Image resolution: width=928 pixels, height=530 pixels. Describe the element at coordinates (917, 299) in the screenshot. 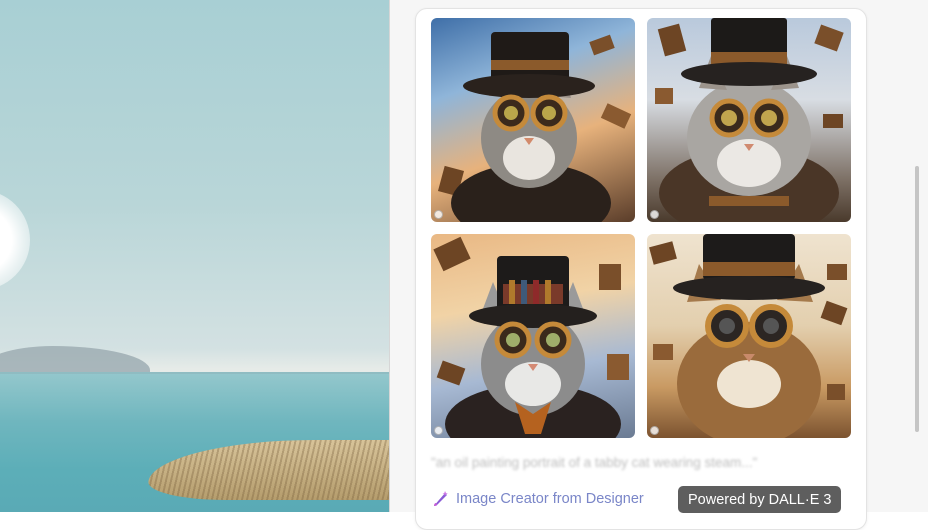

I see `scrollbar-thumb` at that location.